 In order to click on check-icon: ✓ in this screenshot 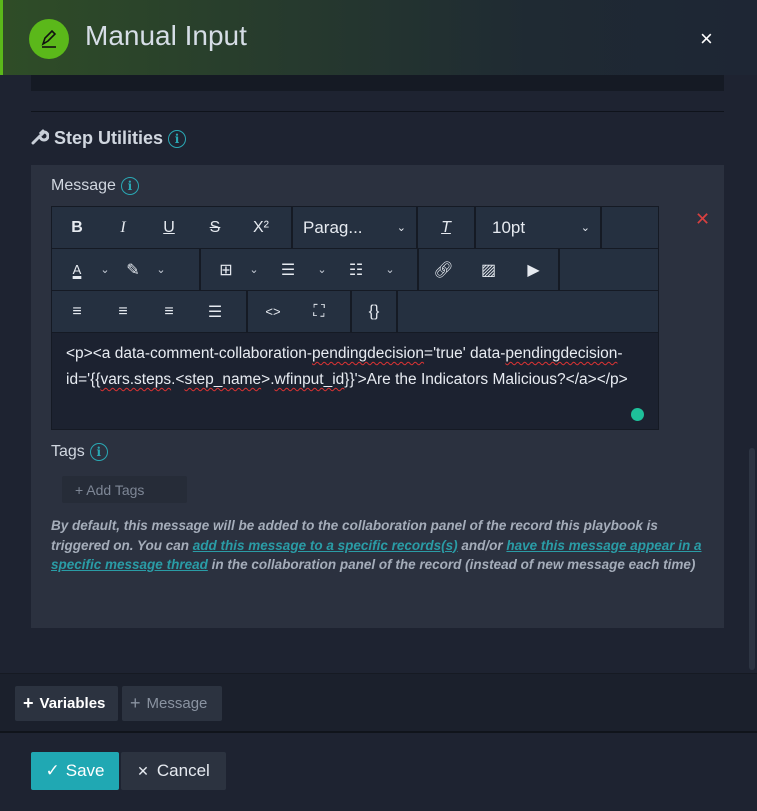, I will do `click(52, 770)`.